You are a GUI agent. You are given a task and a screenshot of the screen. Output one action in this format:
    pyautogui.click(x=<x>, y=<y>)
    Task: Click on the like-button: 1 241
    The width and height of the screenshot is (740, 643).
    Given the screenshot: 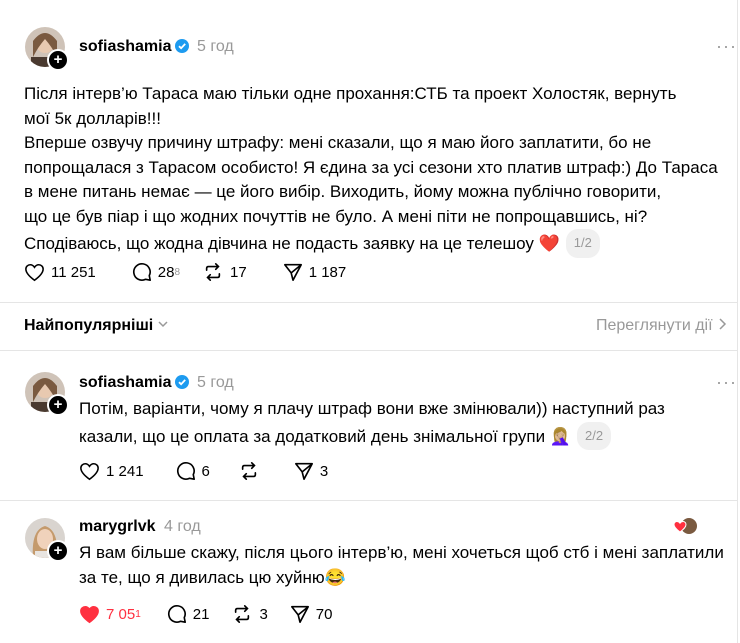 What is the action you would take?
    pyautogui.click(x=111, y=471)
    